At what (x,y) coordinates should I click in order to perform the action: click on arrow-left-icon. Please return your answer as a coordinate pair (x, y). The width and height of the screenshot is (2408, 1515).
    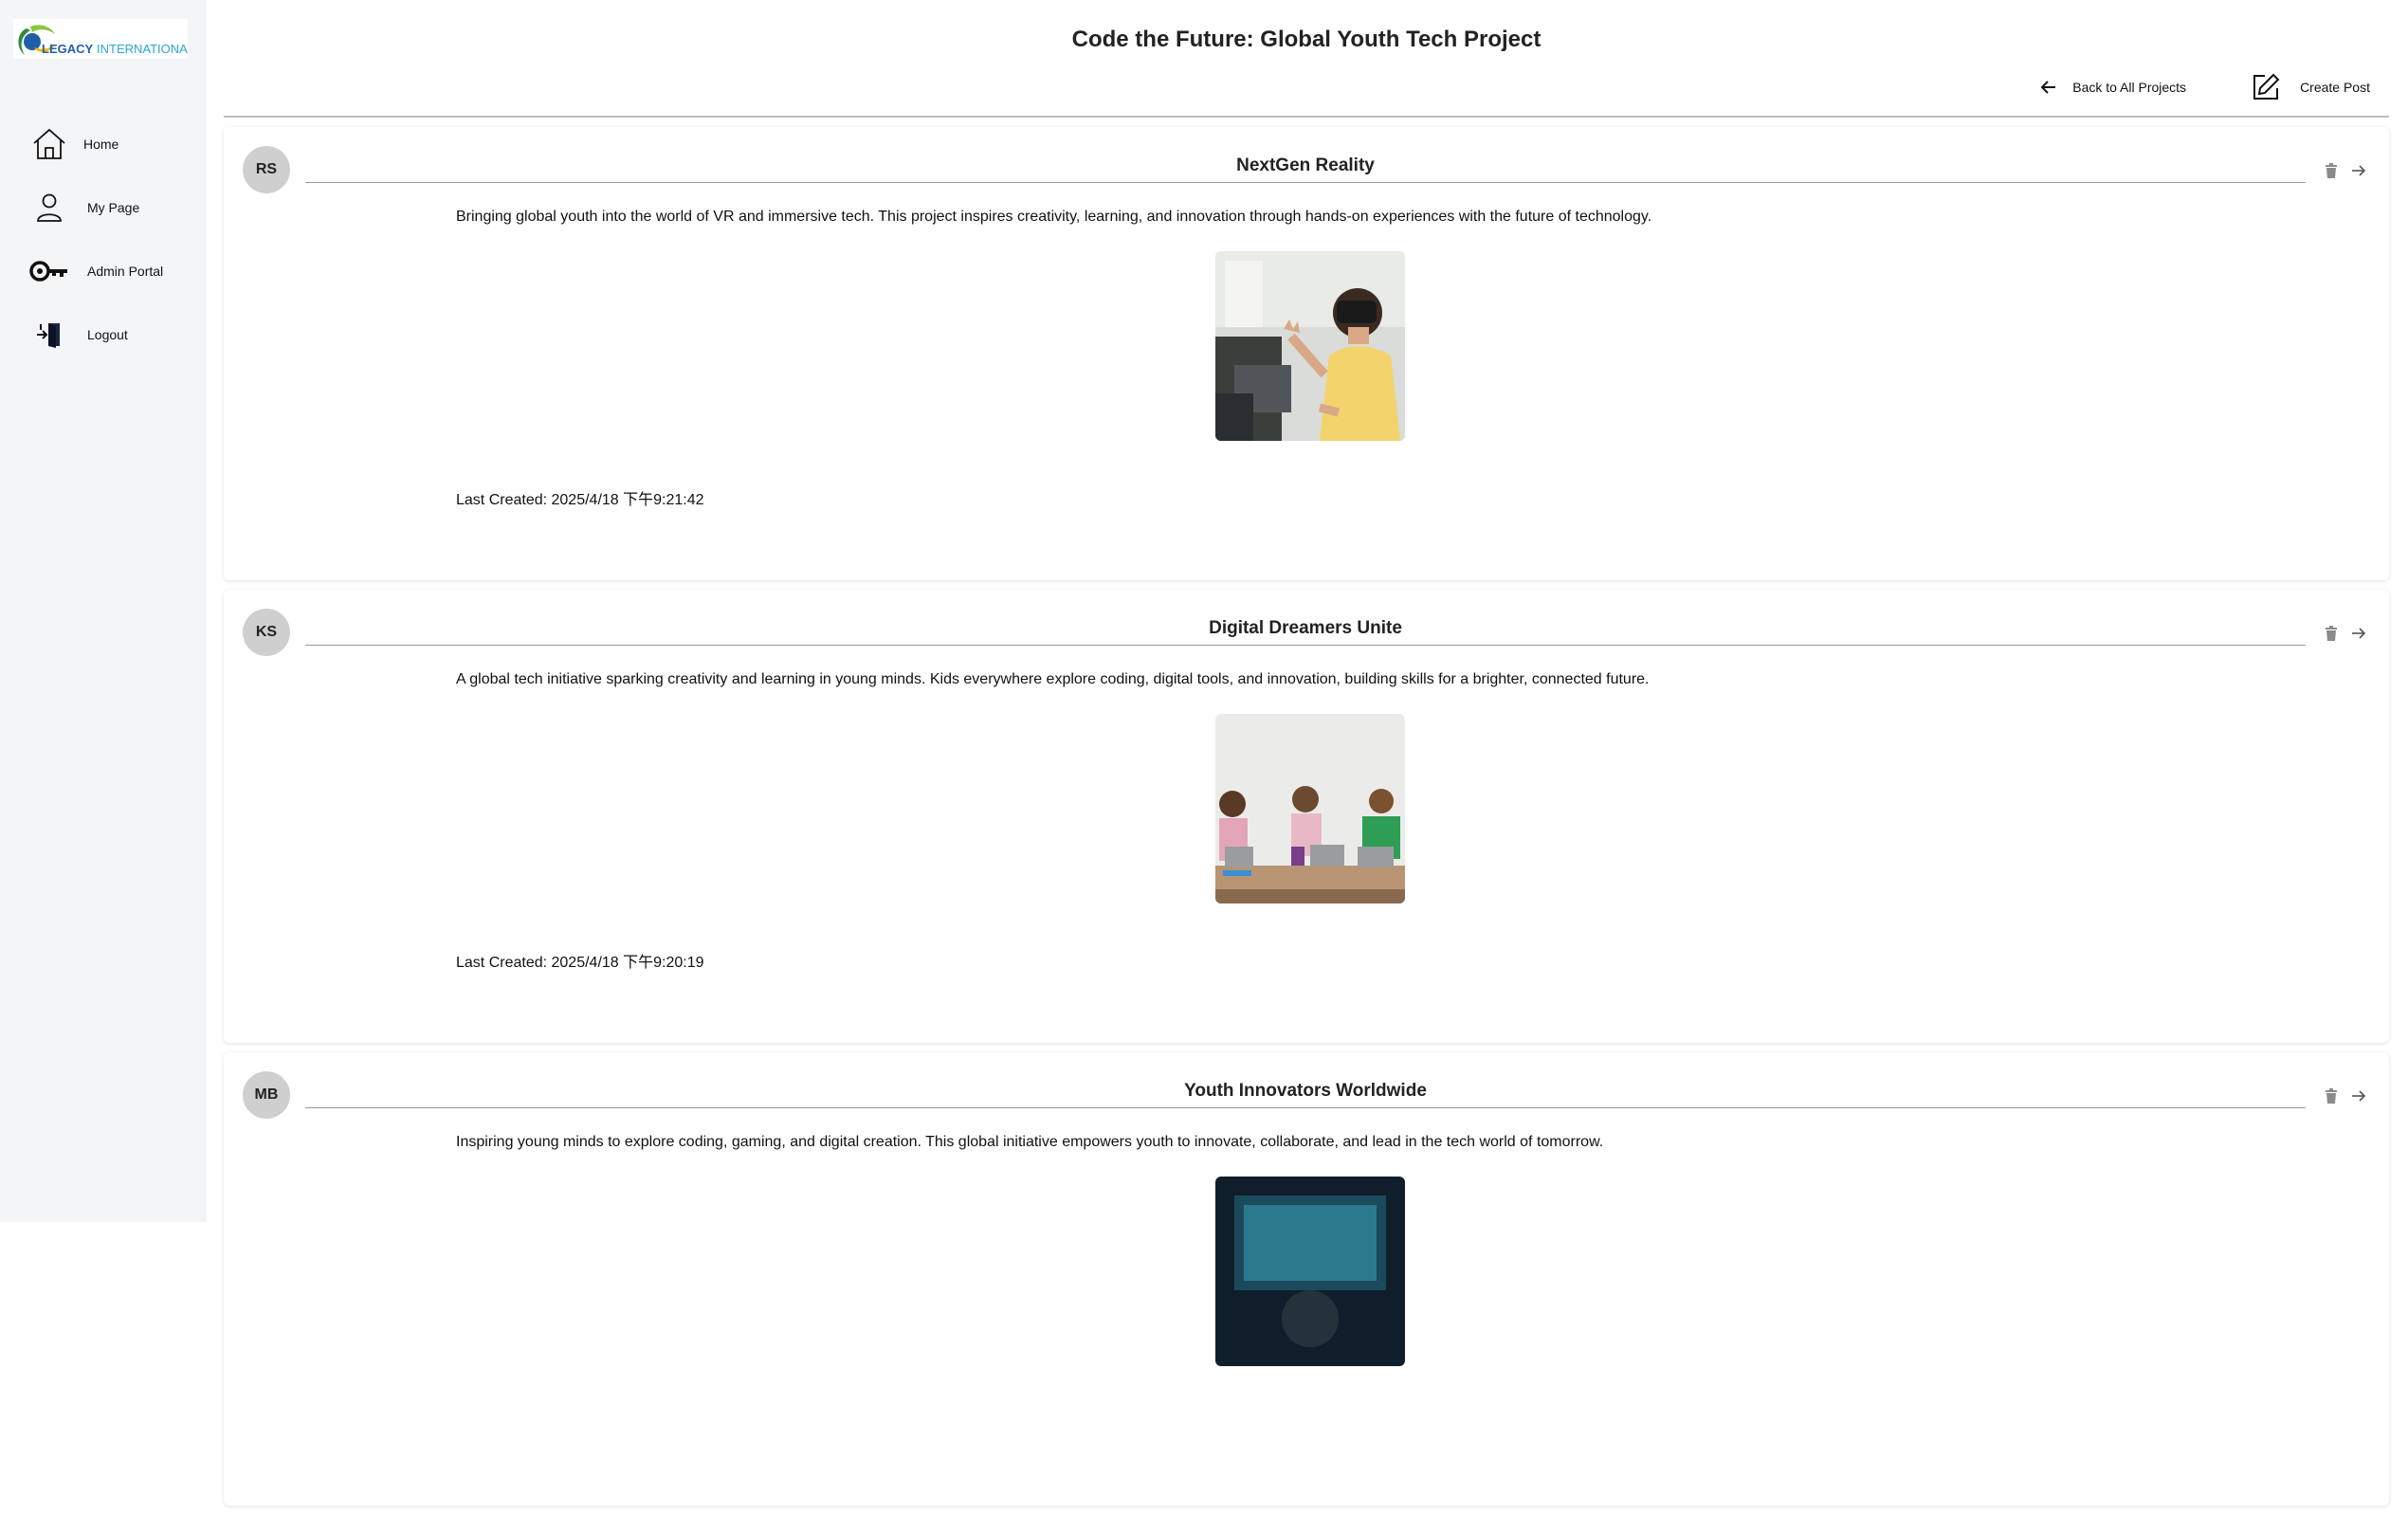
    Looking at the image, I should click on (2048, 87).